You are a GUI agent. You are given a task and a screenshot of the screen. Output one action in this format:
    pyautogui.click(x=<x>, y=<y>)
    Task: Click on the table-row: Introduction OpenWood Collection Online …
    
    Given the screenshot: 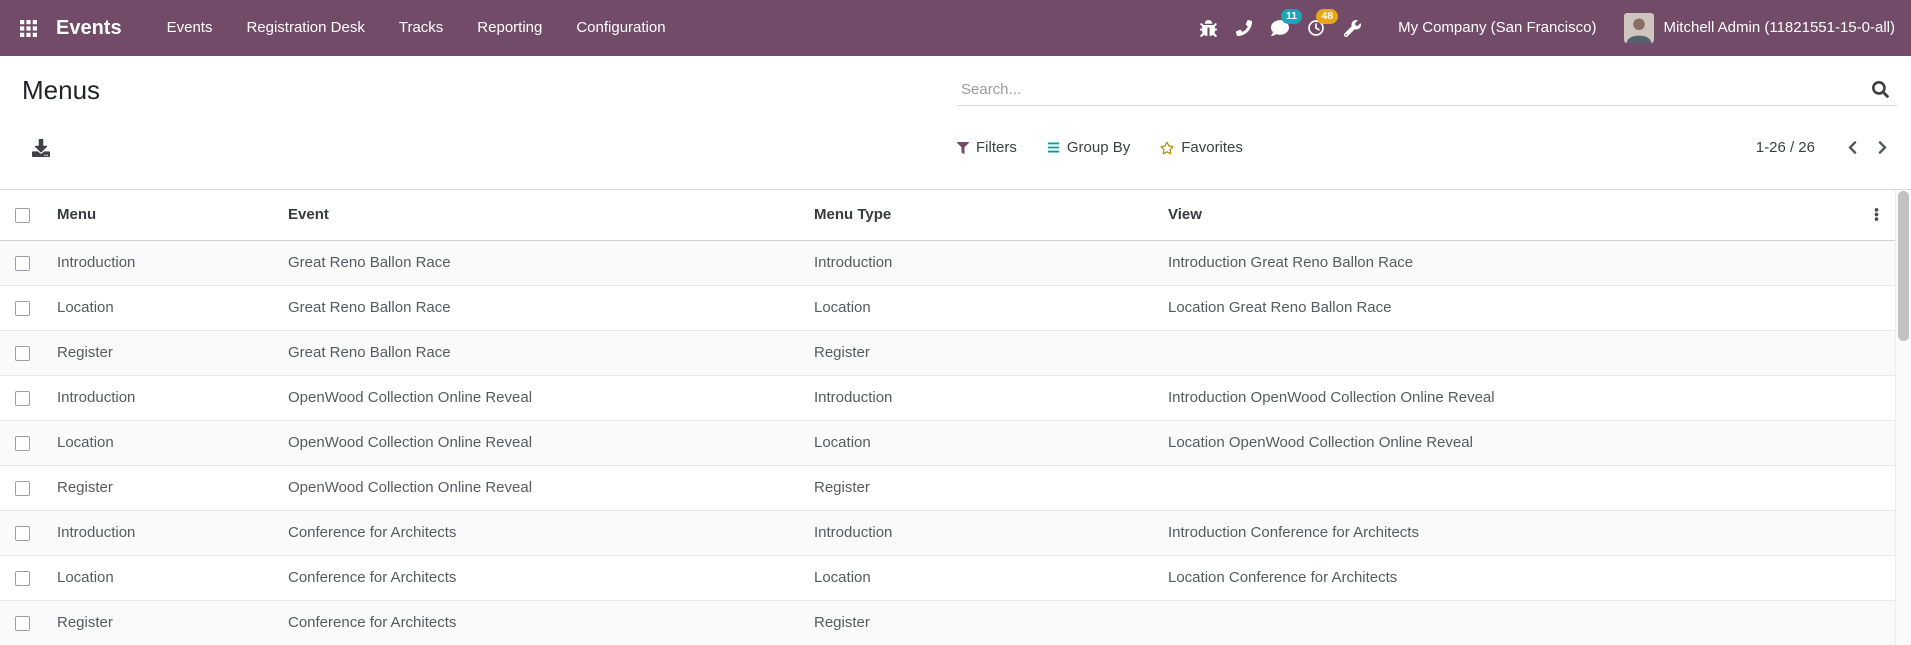 What is the action you would take?
    pyautogui.click(x=947, y=398)
    